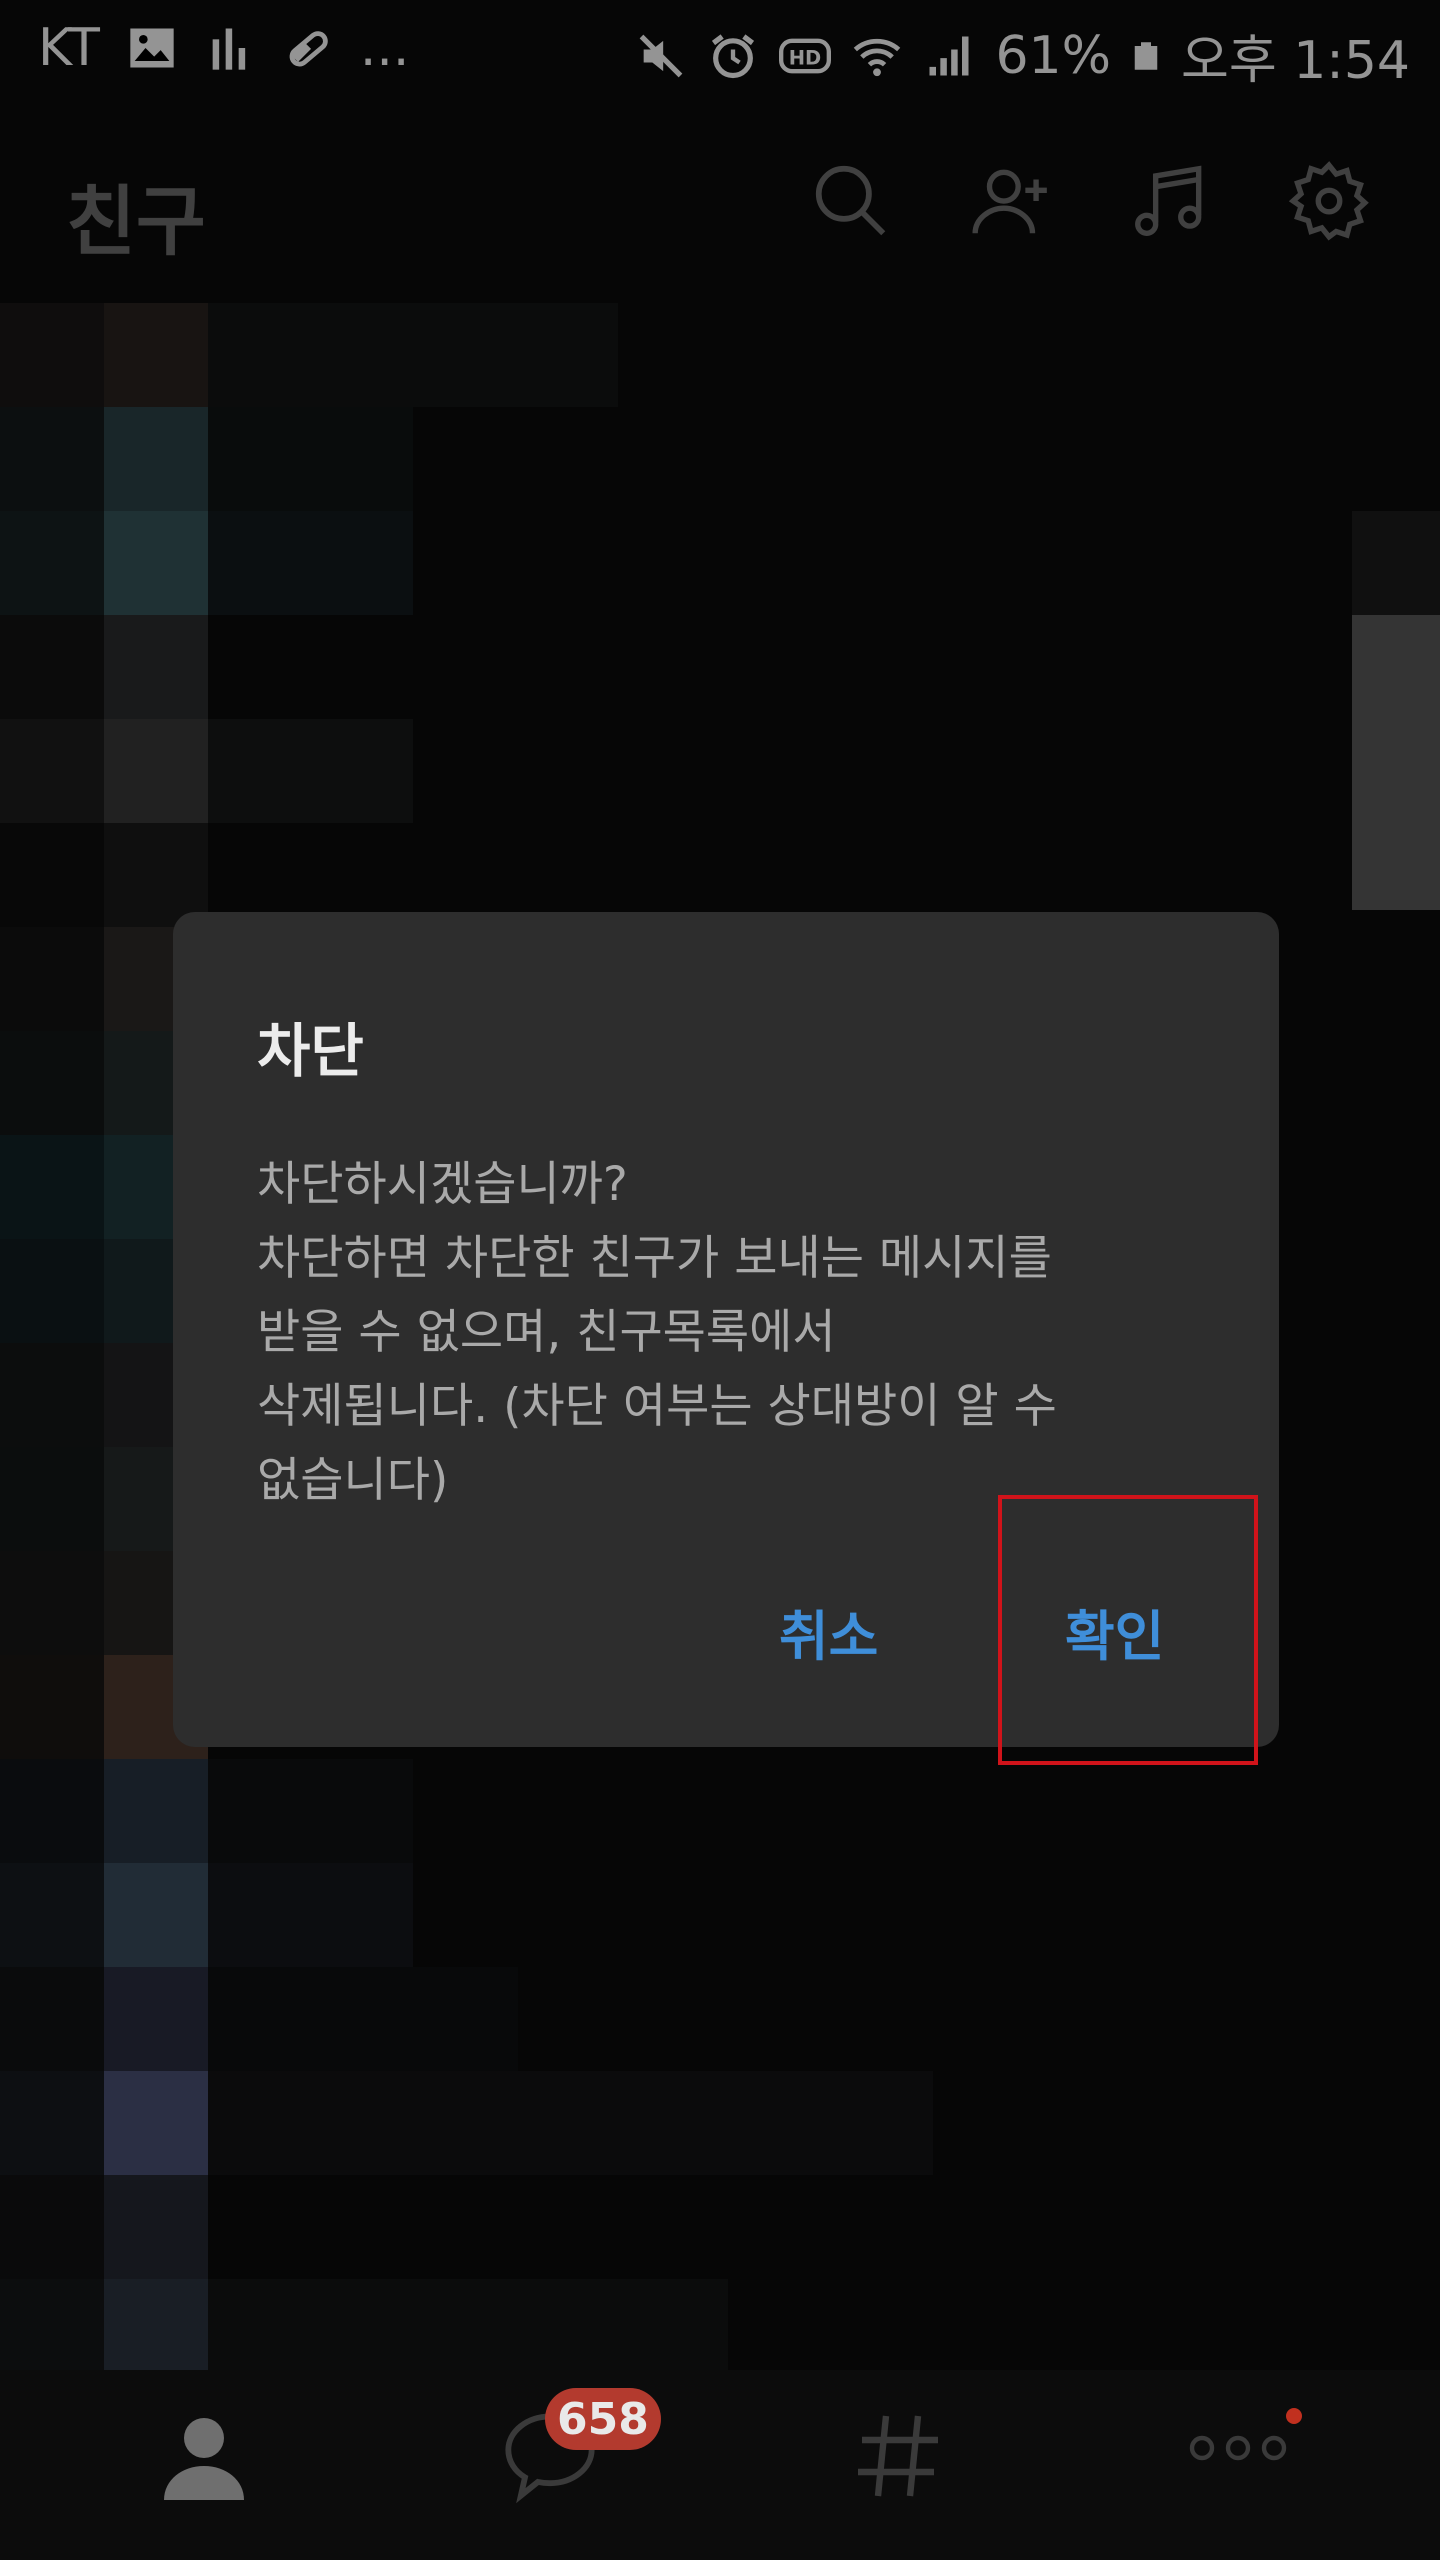 Image resolution: width=1440 pixels, height=2560 pixels. What do you see at coordinates (204, 2459) in the screenshot?
I see `person-icon` at bounding box center [204, 2459].